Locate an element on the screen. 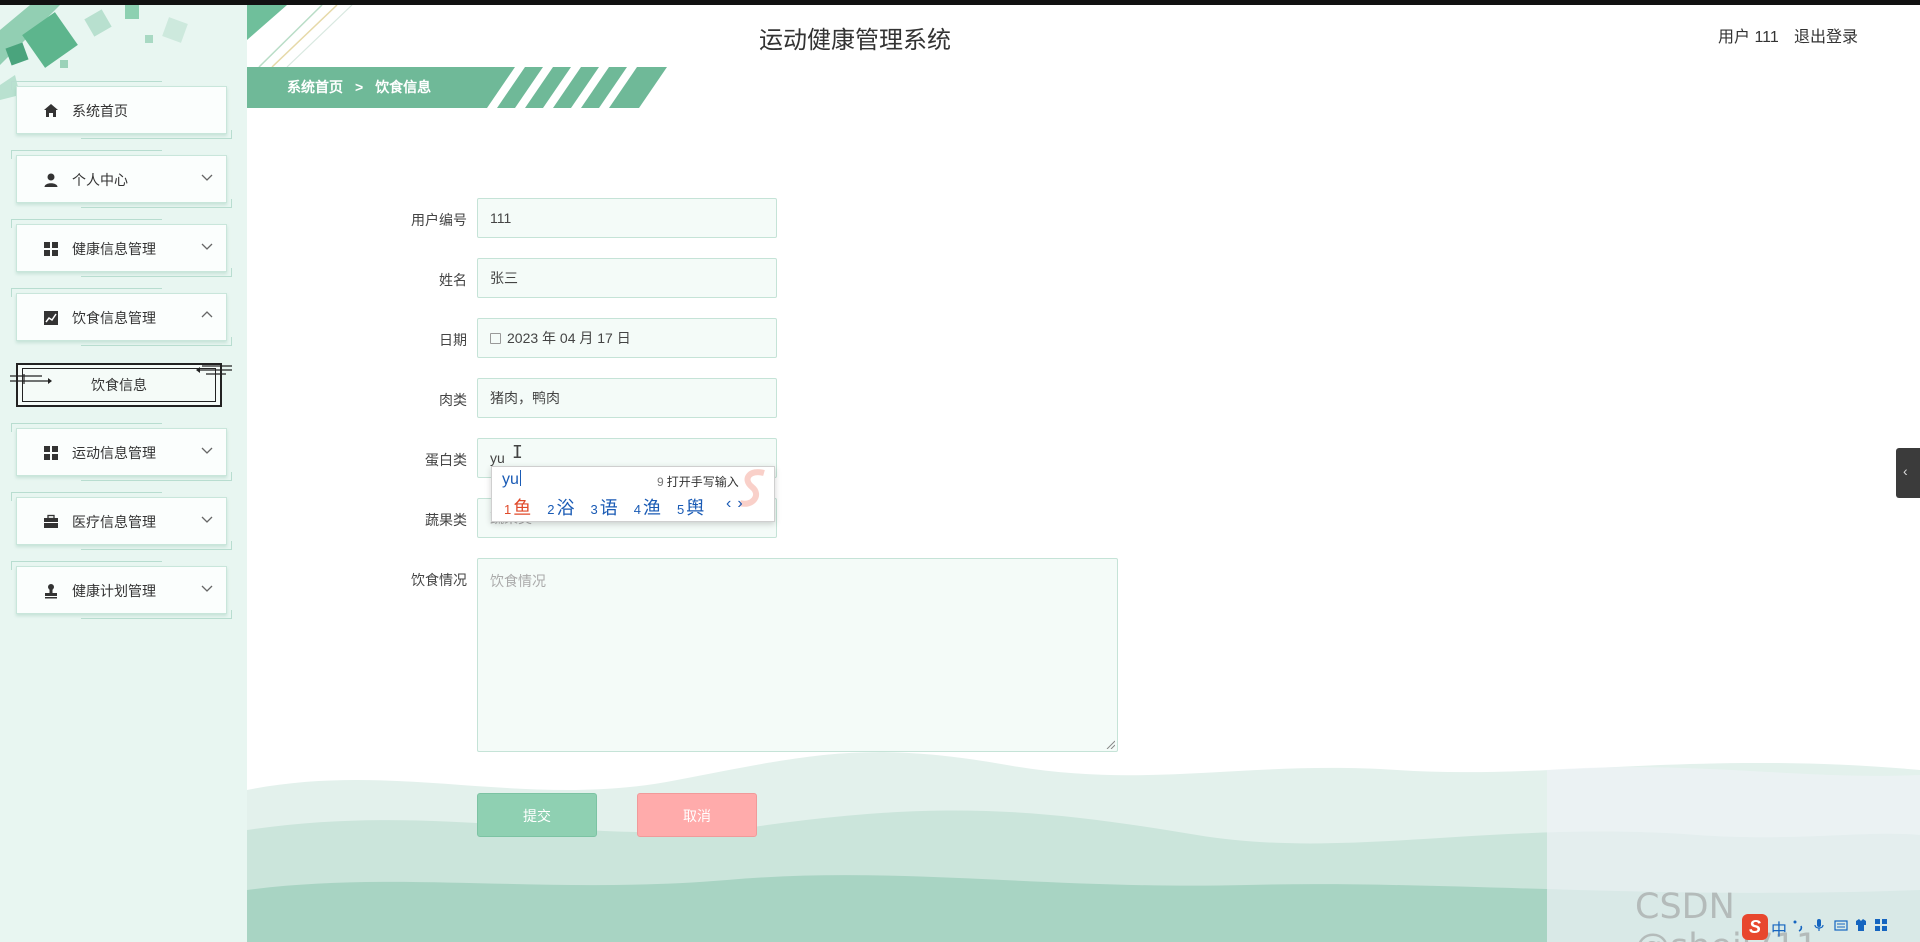 Image resolution: width=1920 pixels, height=942 pixels. cancel-button: 取消 is located at coordinates (697, 815).